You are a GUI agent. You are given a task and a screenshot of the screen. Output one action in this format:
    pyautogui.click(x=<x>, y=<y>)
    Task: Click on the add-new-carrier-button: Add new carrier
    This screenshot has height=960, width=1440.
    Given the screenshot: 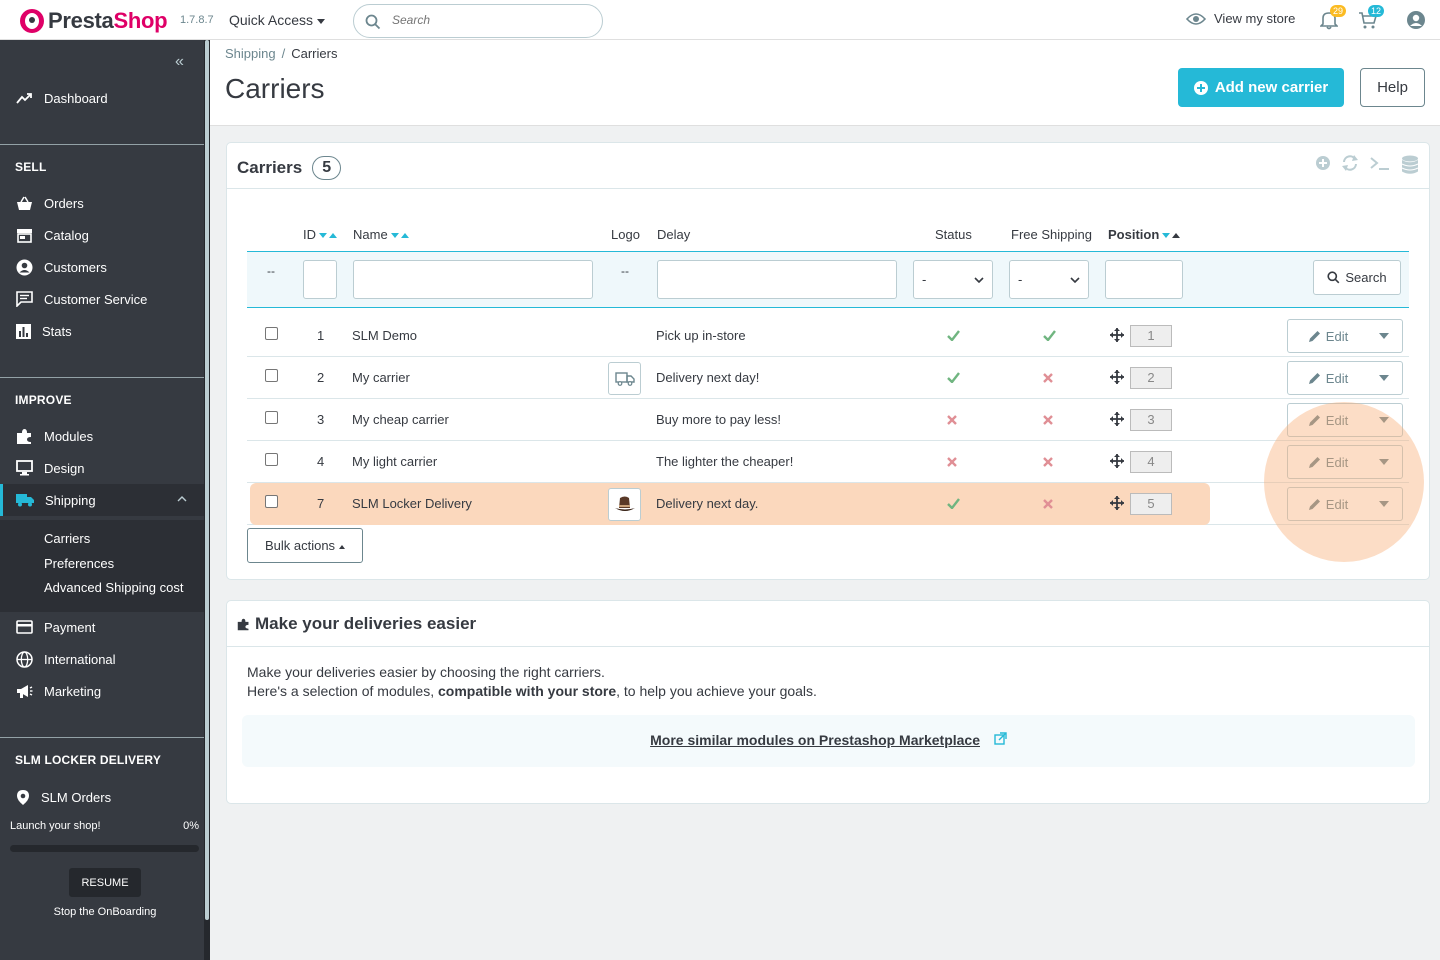 What is the action you would take?
    pyautogui.click(x=1261, y=87)
    